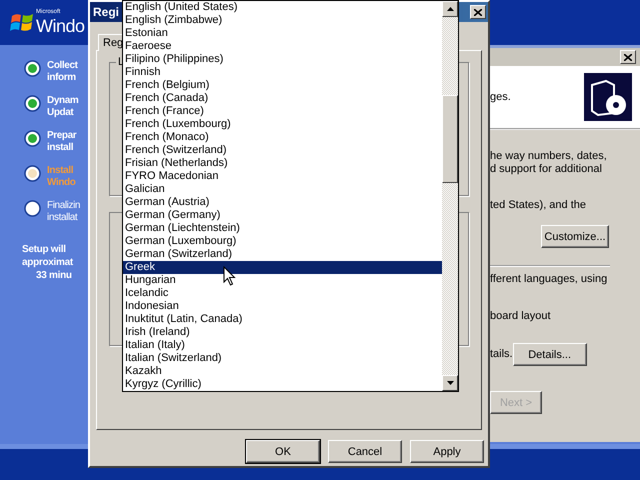 This screenshot has height=480, width=640. What do you see at coordinates (282, 111) in the screenshot?
I see `list-item: French (France)` at bounding box center [282, 111].